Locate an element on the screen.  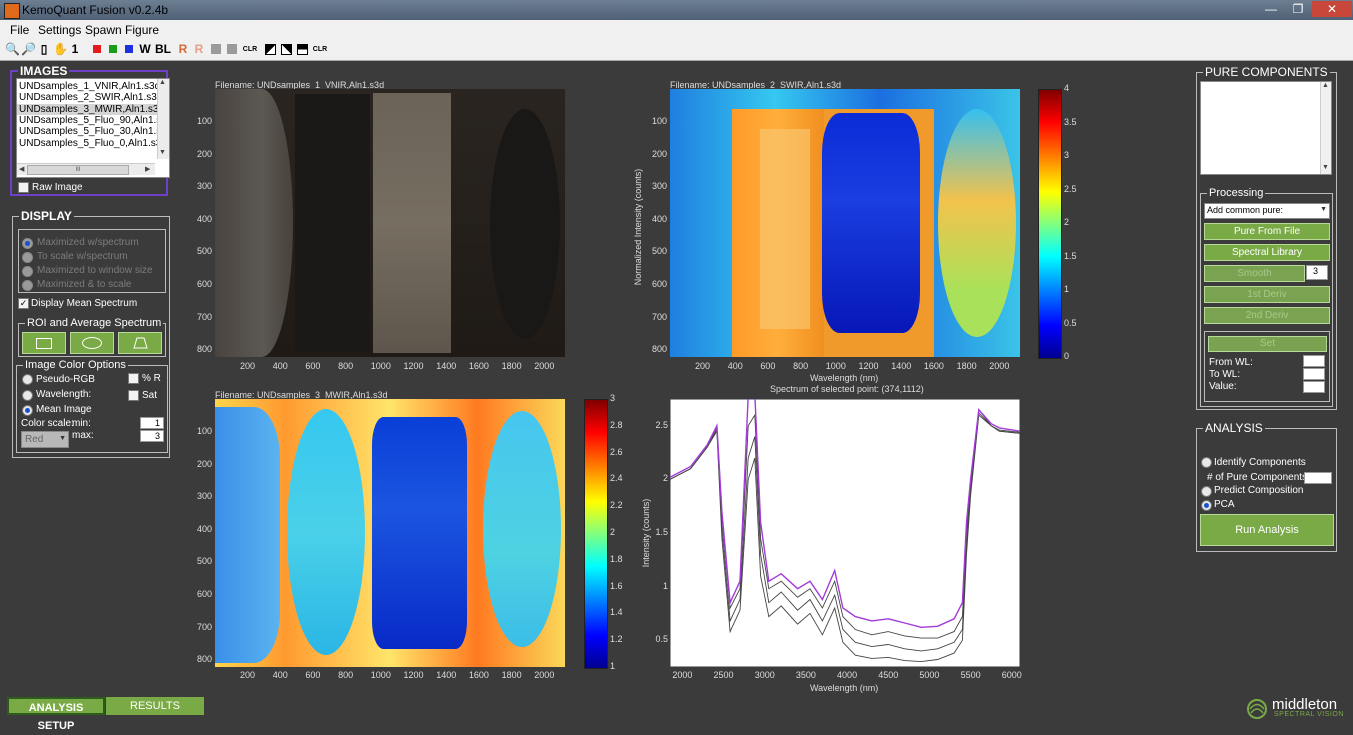
predict-composition-radio is located at coordinates (1206, 491).